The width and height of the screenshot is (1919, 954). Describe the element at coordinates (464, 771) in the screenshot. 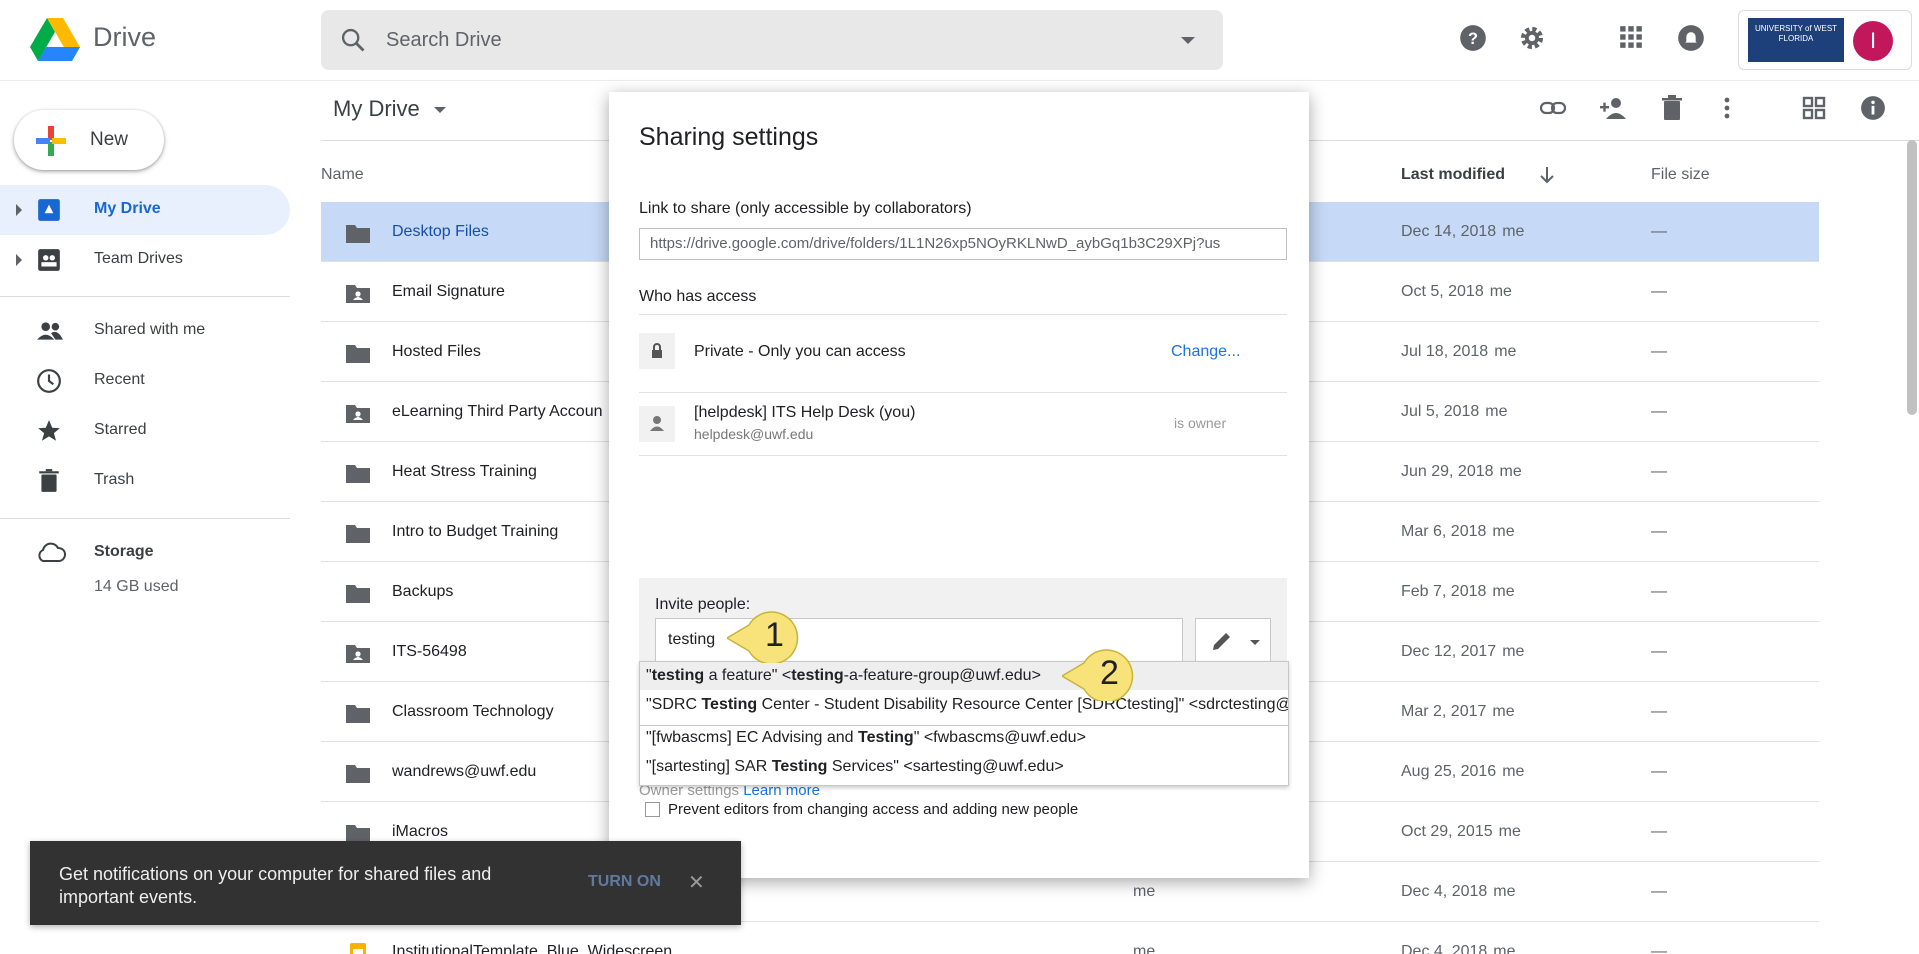

I see `file-name: wandrews@uwf.edu` at that location.